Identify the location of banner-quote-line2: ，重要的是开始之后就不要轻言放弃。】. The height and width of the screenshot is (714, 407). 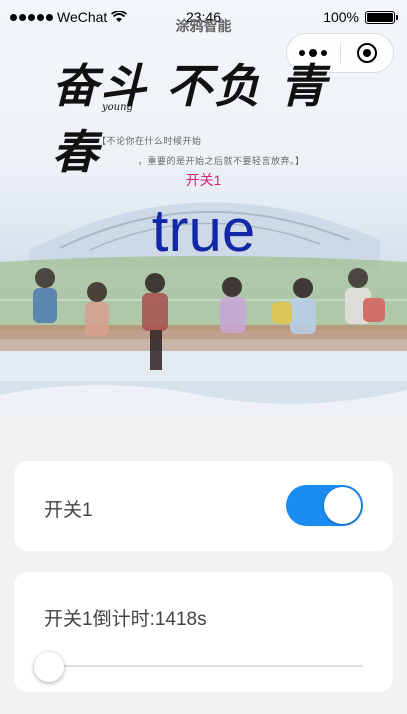
(221, 161).